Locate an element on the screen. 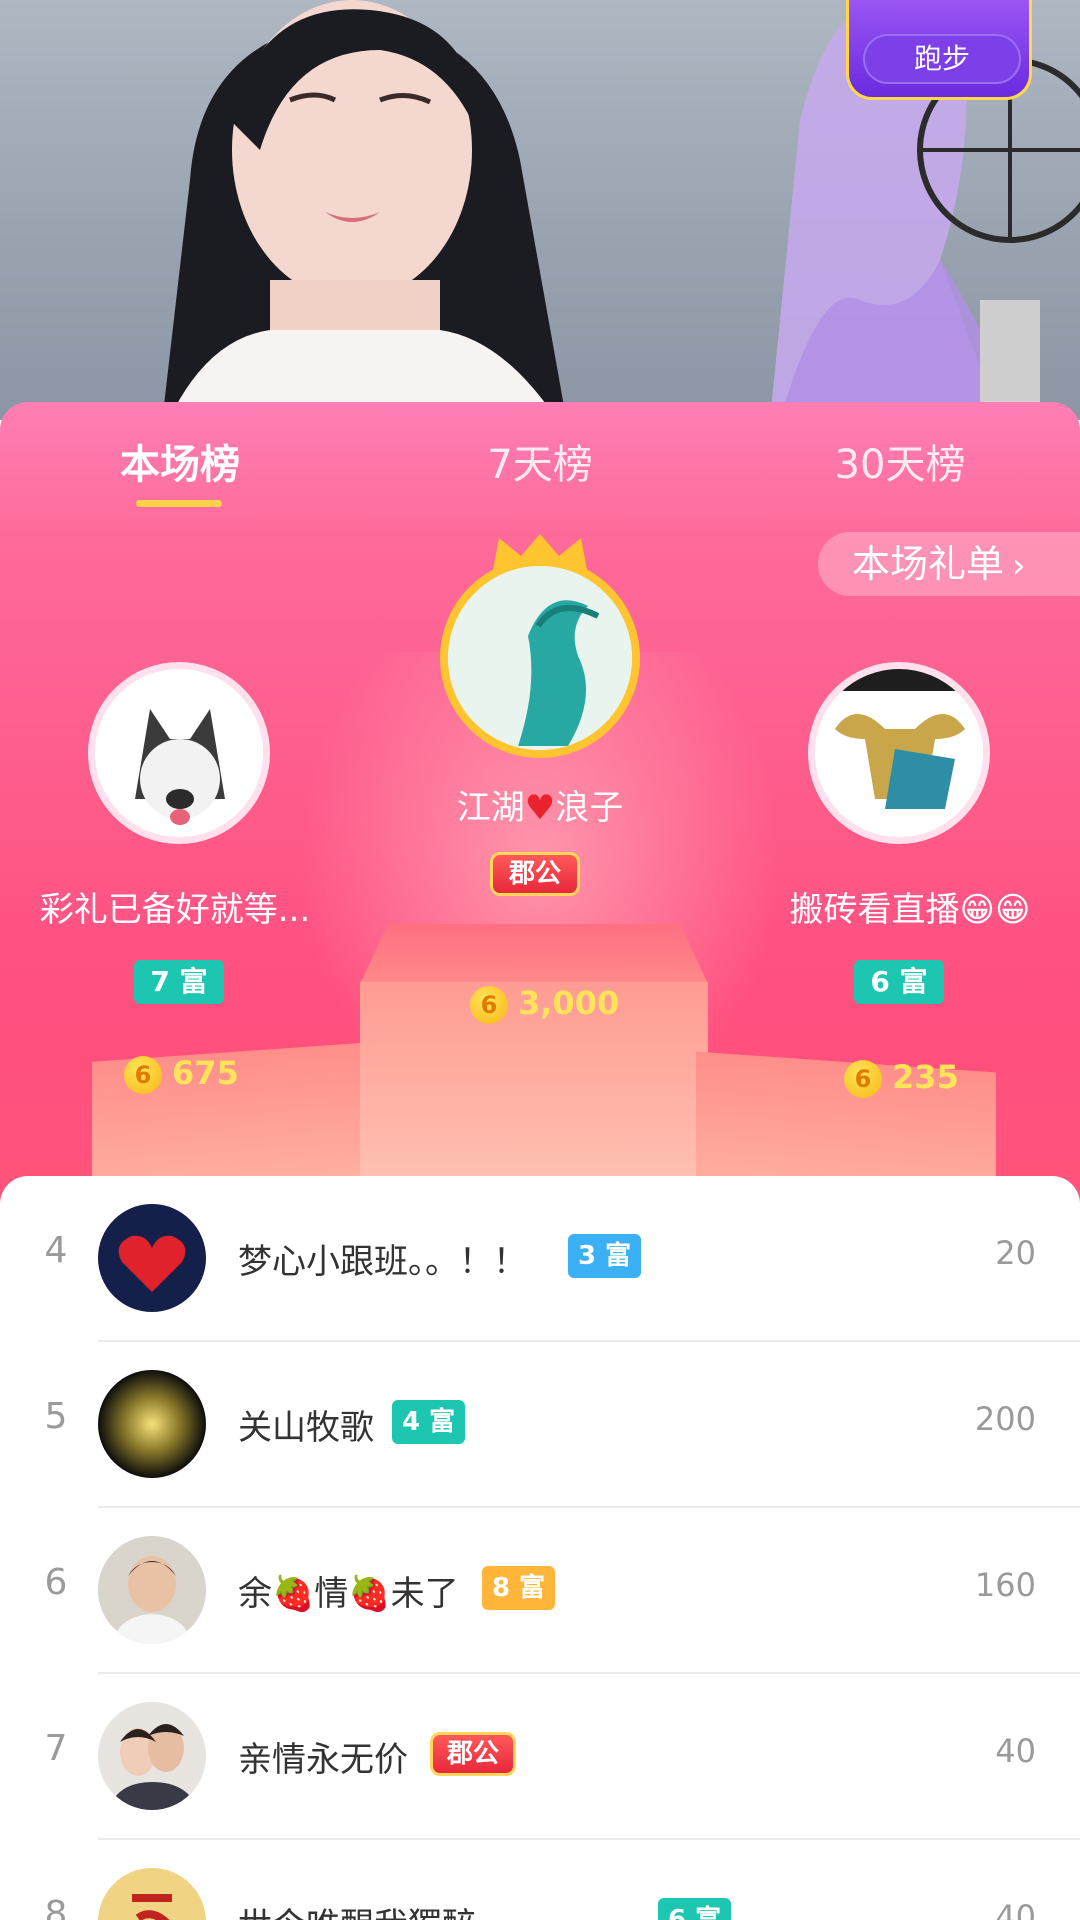  third-place-rank-badge: 6 富 is located at coordinates (899, 982).